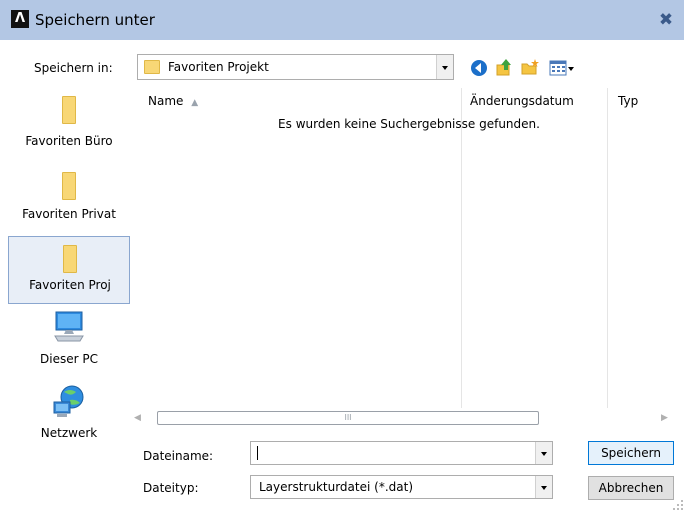 Image resolution: width=684 pixels, height=512 pixels. I want to click on scroll-left-icon: ◀, so click(139, 418).